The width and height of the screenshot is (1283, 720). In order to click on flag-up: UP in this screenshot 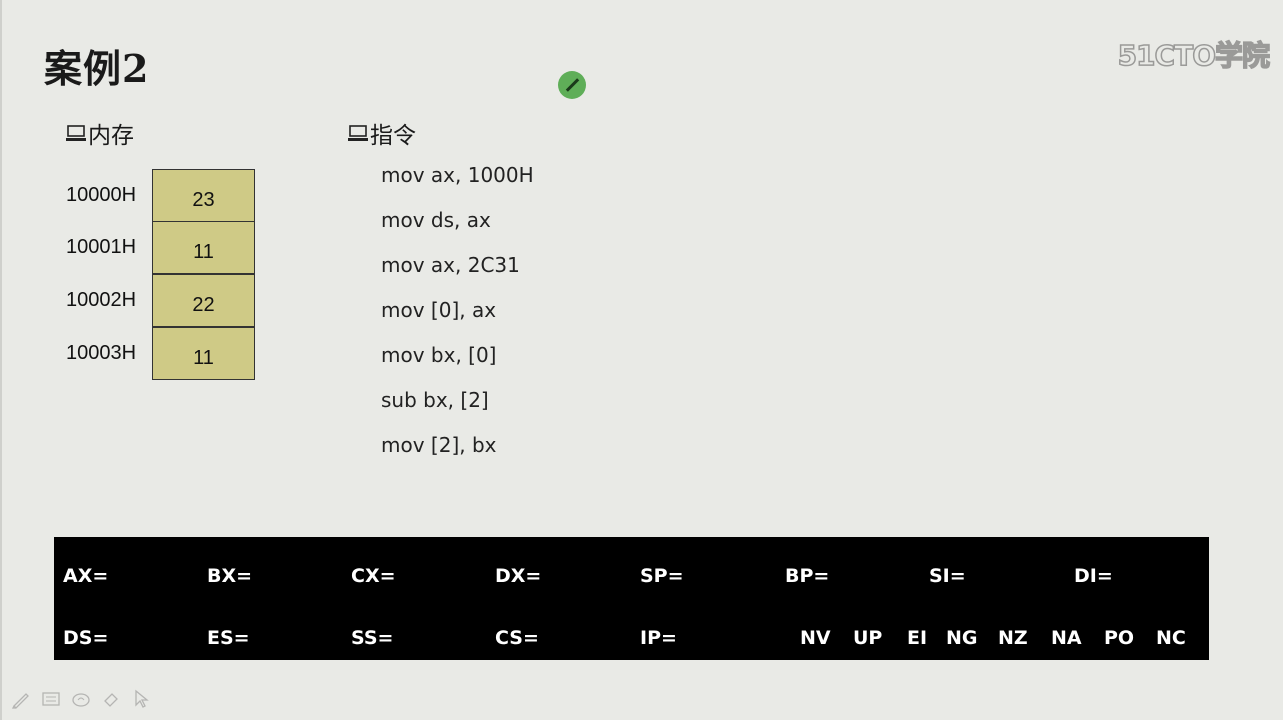, I will do `click(868, 638)`.